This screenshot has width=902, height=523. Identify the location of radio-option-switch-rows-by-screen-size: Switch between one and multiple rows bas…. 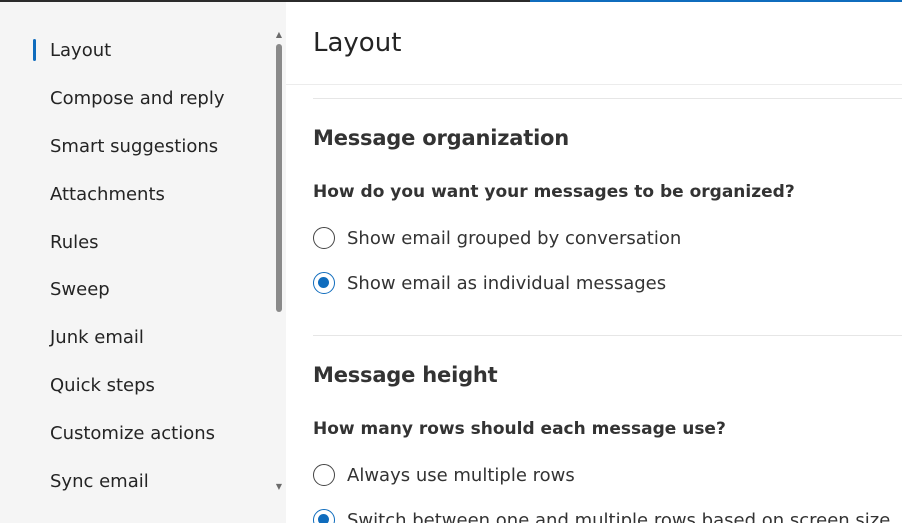
(601, 514).